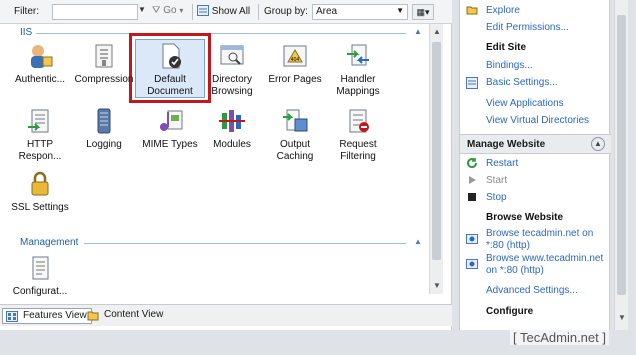  I want to click on filter-dropdown-icon: ▼, so click(142, 12).